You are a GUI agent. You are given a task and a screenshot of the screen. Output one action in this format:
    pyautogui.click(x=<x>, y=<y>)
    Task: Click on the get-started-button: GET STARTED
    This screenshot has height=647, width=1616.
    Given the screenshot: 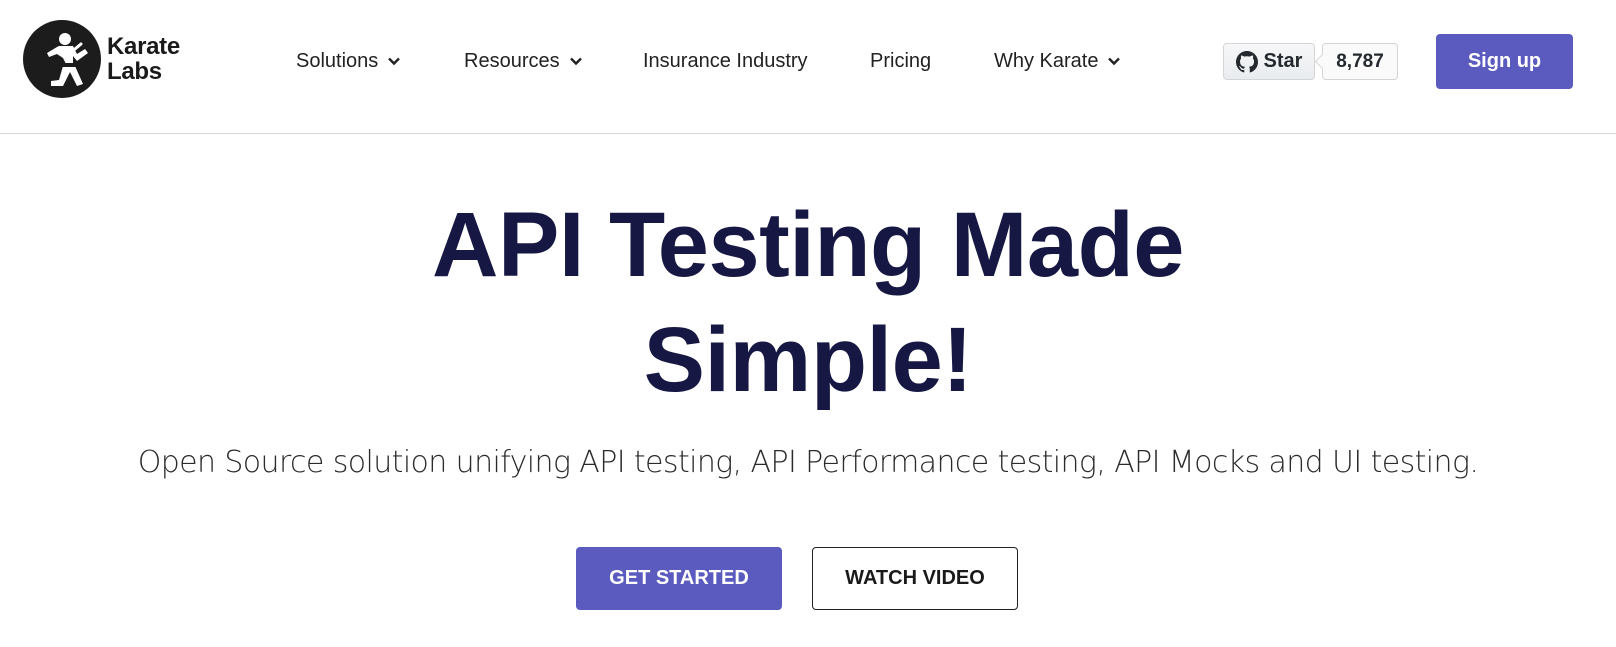 What is the action you would take?
    pyautogui.click(x=679, y=578)
    